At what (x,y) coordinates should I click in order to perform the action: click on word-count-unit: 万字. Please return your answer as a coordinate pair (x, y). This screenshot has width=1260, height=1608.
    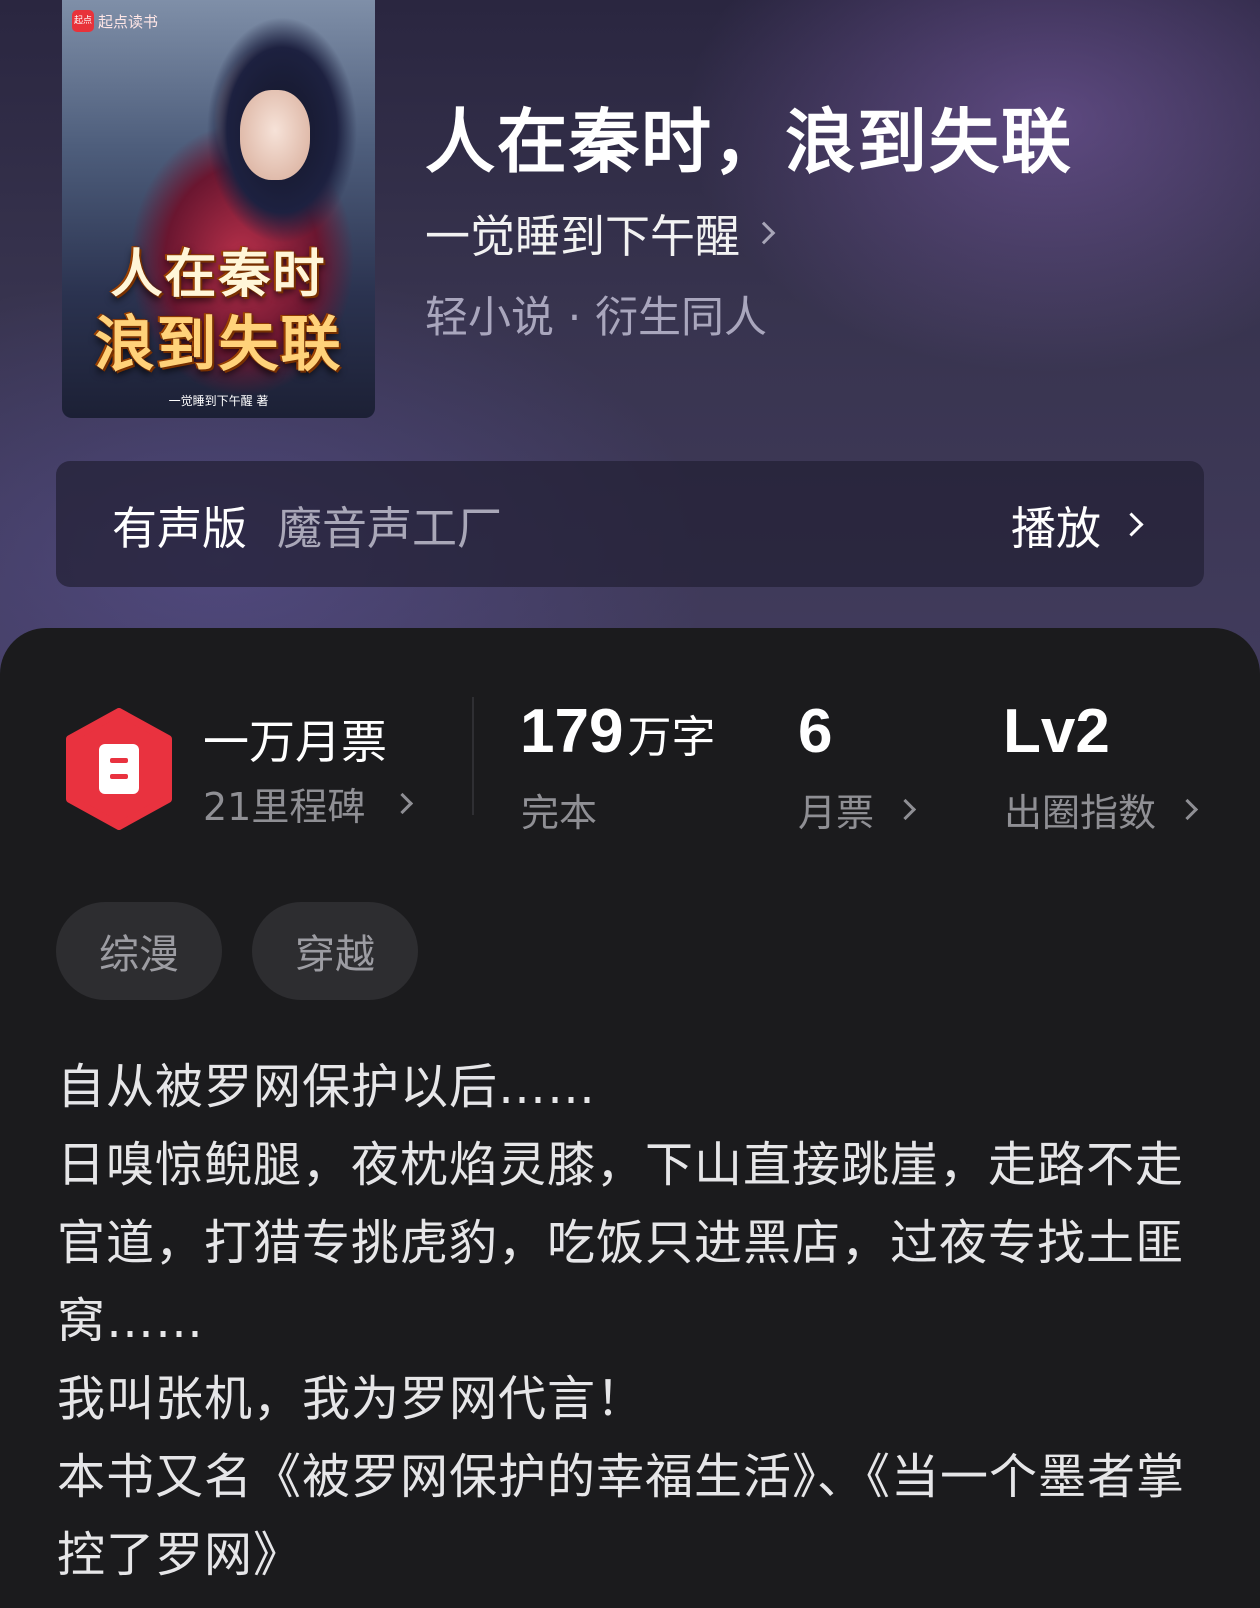
    Looking at the image, I should click on (671, 737).